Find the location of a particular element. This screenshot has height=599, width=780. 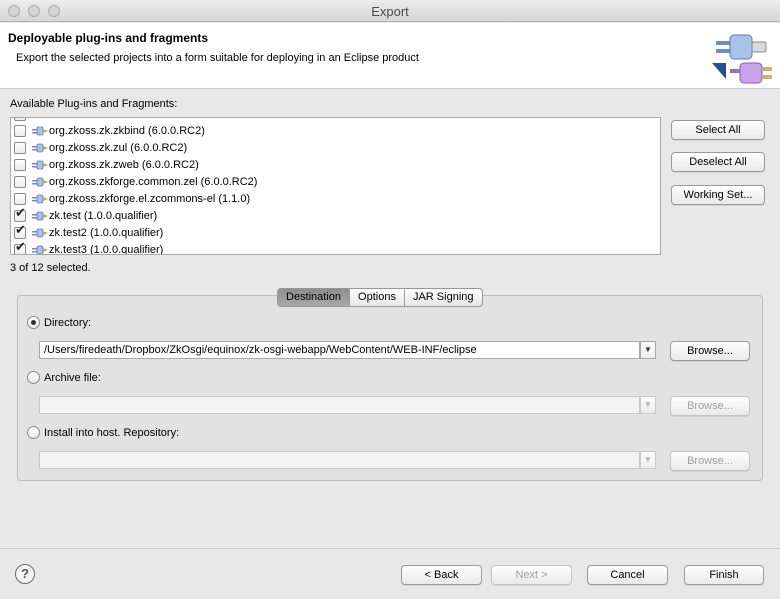

select-all-button: Select All is located at coordinates (718, 130).